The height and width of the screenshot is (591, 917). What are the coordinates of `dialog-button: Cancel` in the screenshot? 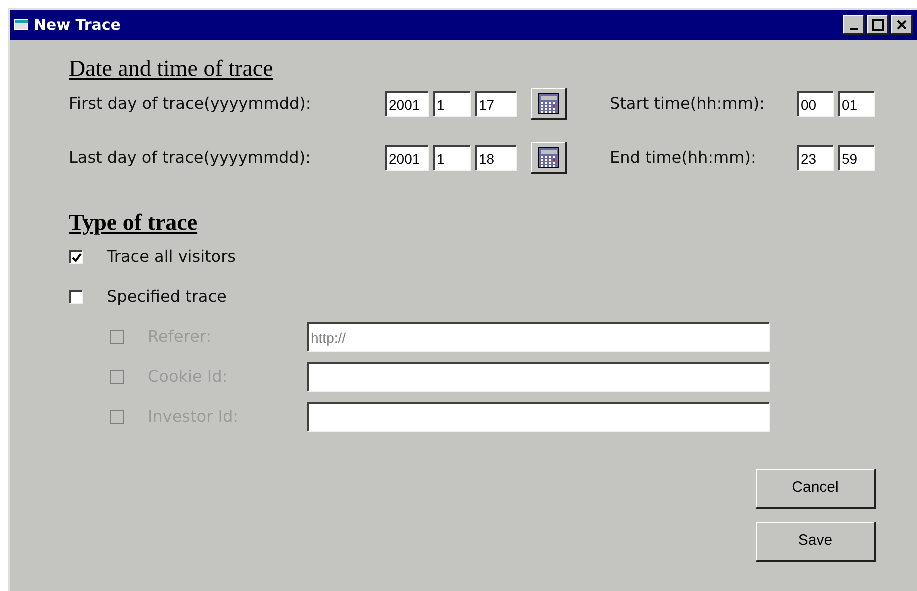 It's located at (816, 489).